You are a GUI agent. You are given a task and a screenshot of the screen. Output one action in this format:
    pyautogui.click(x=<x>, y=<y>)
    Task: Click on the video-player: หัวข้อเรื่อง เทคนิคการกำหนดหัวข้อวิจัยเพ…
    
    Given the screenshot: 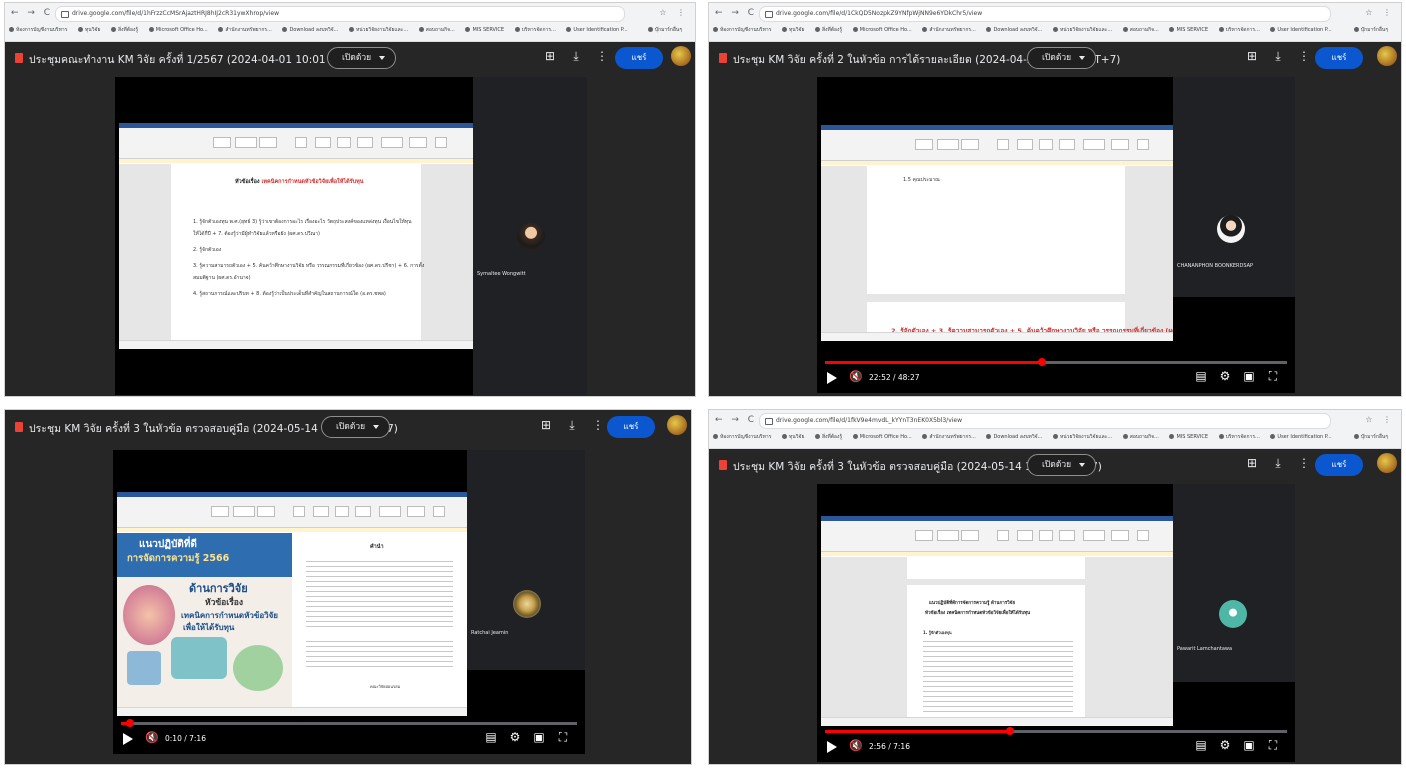 What is the action you would take?
    pyautogui.click(x=351, y=236)
    